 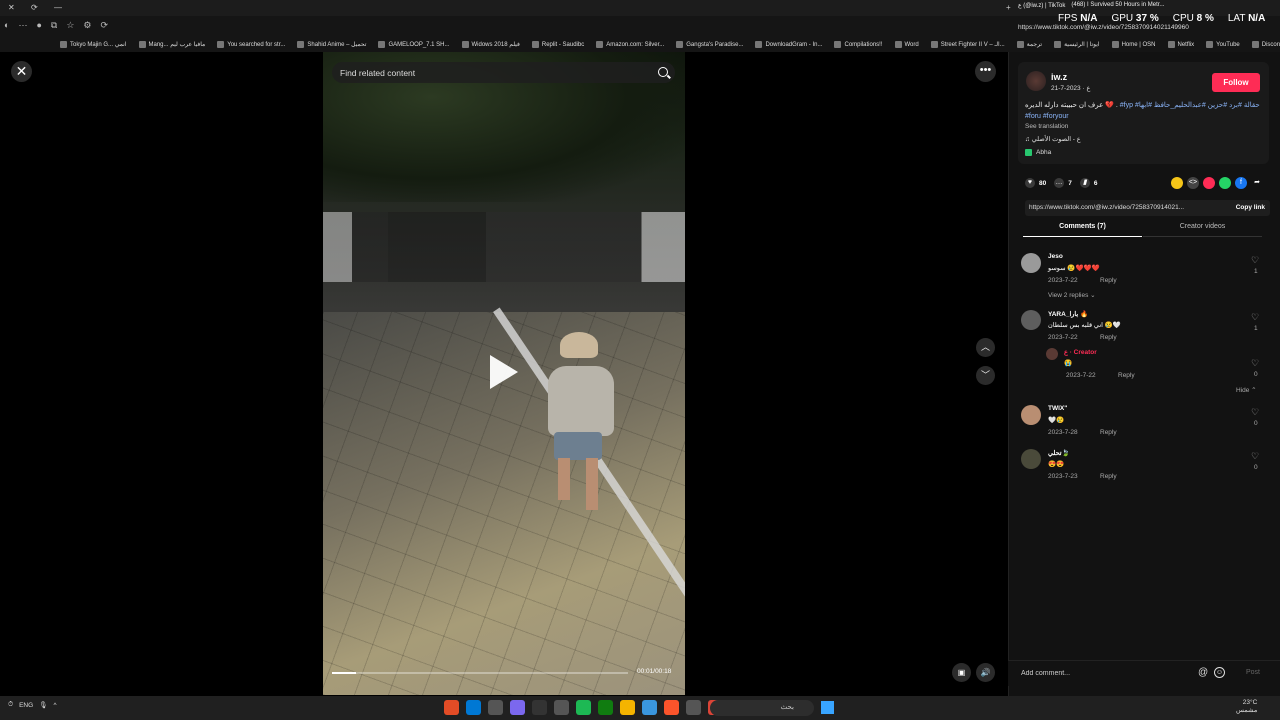 What do you see at coordinates (627, 707) in the screenshot?
I see `folder-icon` at bounding box center [627, 707].